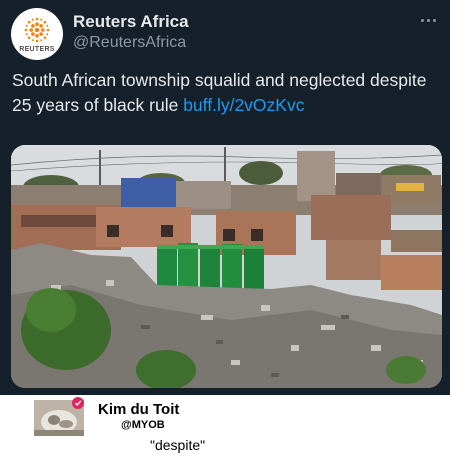  I want to click on more-options-button, so click(428, 20).